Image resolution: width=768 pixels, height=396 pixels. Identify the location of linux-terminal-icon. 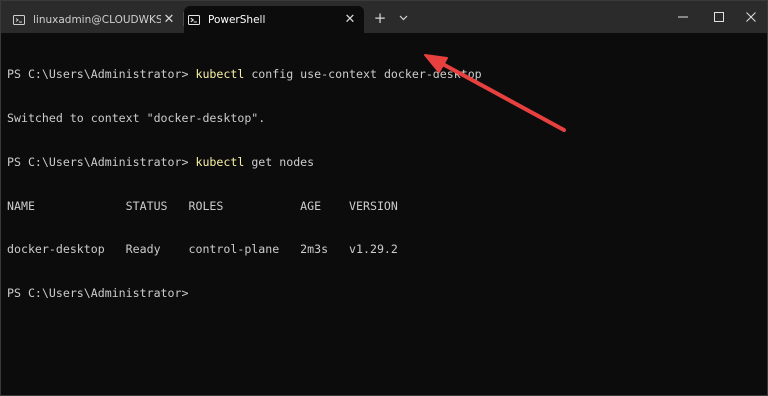
(19, 19).